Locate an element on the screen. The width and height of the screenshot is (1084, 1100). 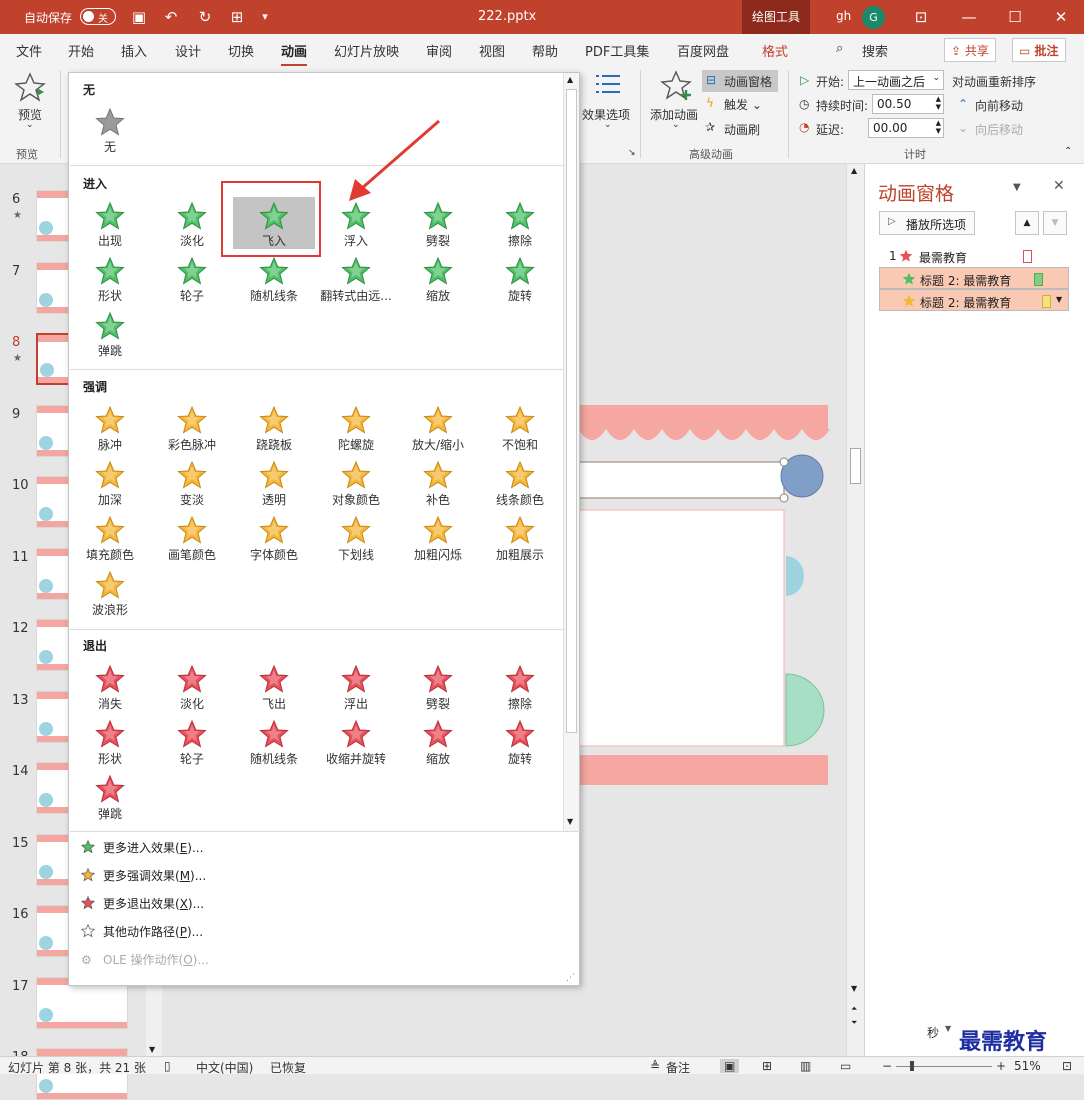
accessibility-icon: ▯ is located at coordinates (167, 1066).